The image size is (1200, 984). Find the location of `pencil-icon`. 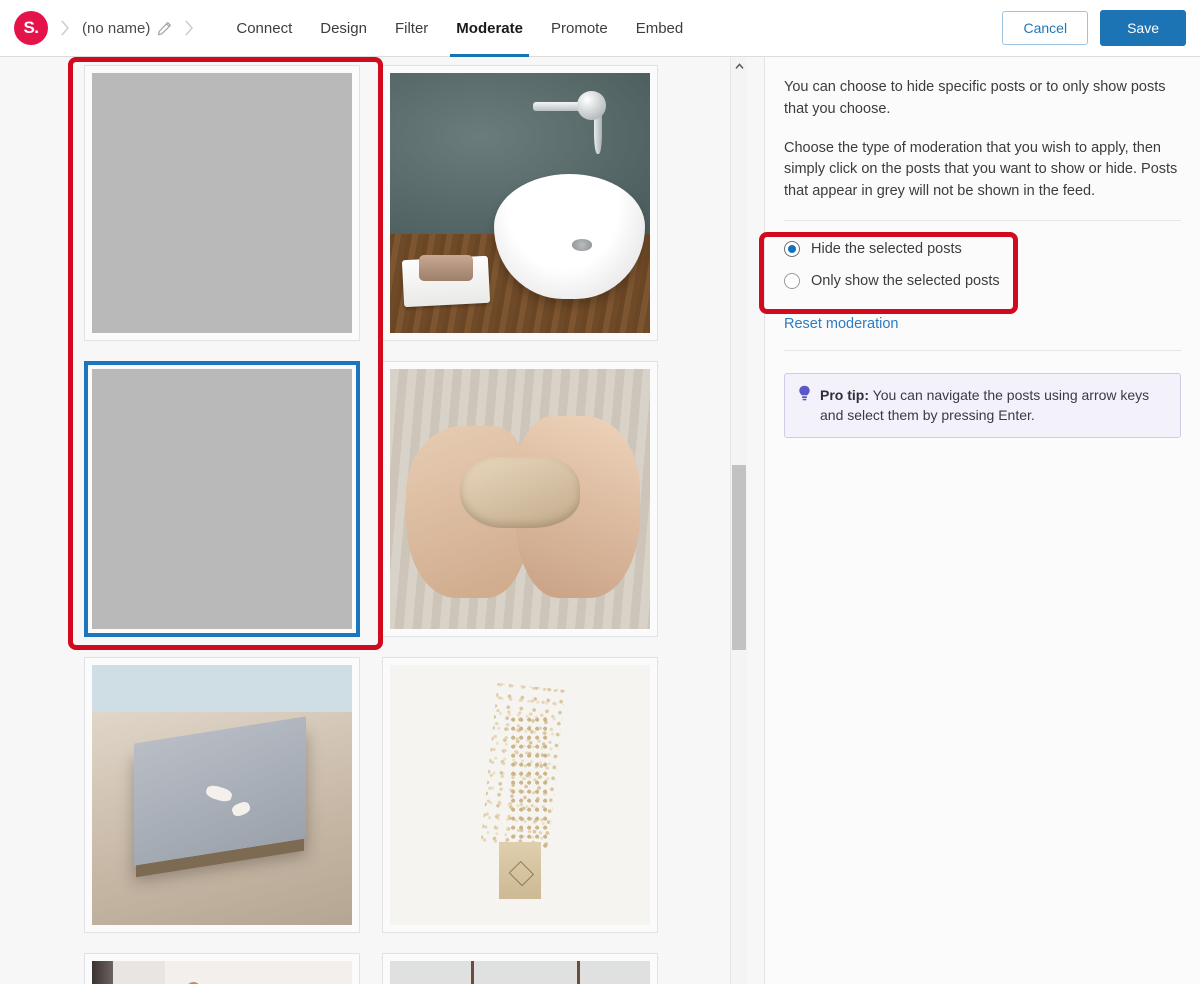

pencil-icon is located at coordinates (164, 28).